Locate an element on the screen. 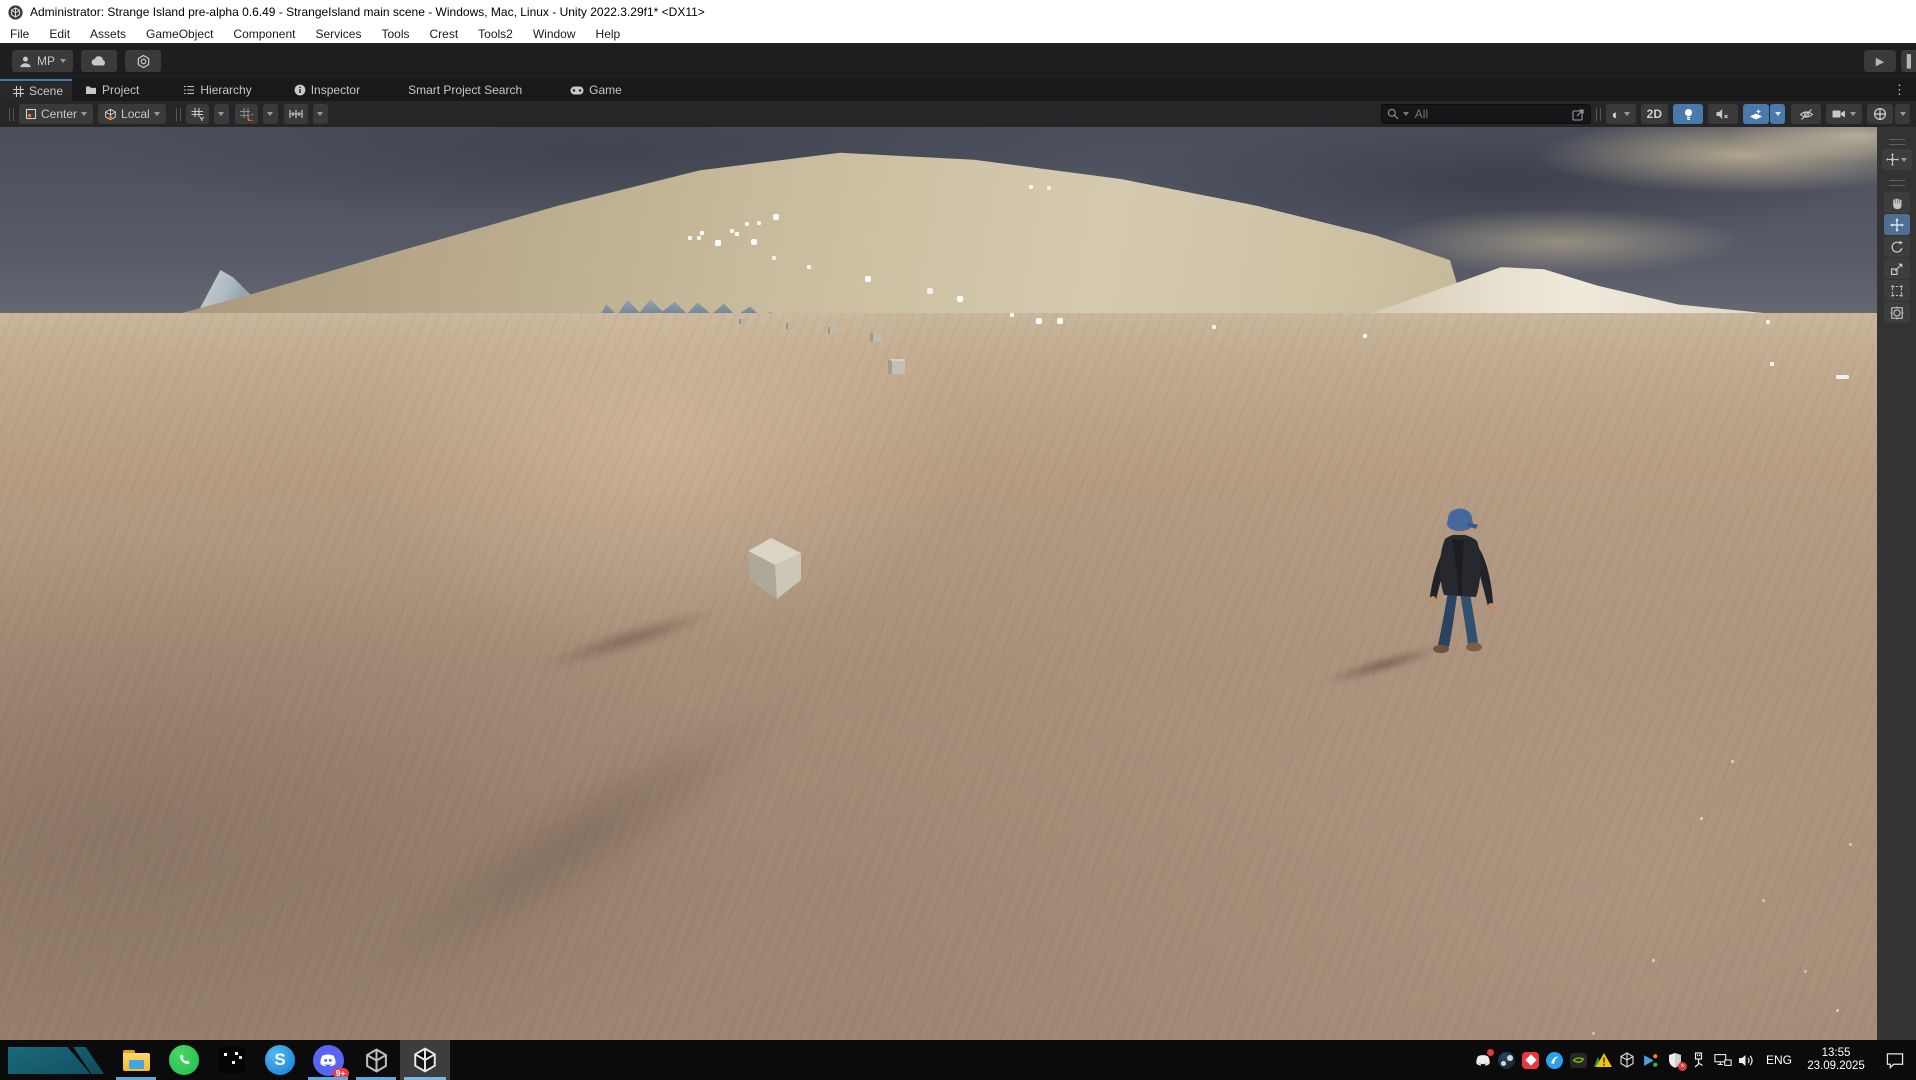 The width and height of the screenshot is (1916, 1080). grid-visibility-dropdown is located at coordinates (221, 114).